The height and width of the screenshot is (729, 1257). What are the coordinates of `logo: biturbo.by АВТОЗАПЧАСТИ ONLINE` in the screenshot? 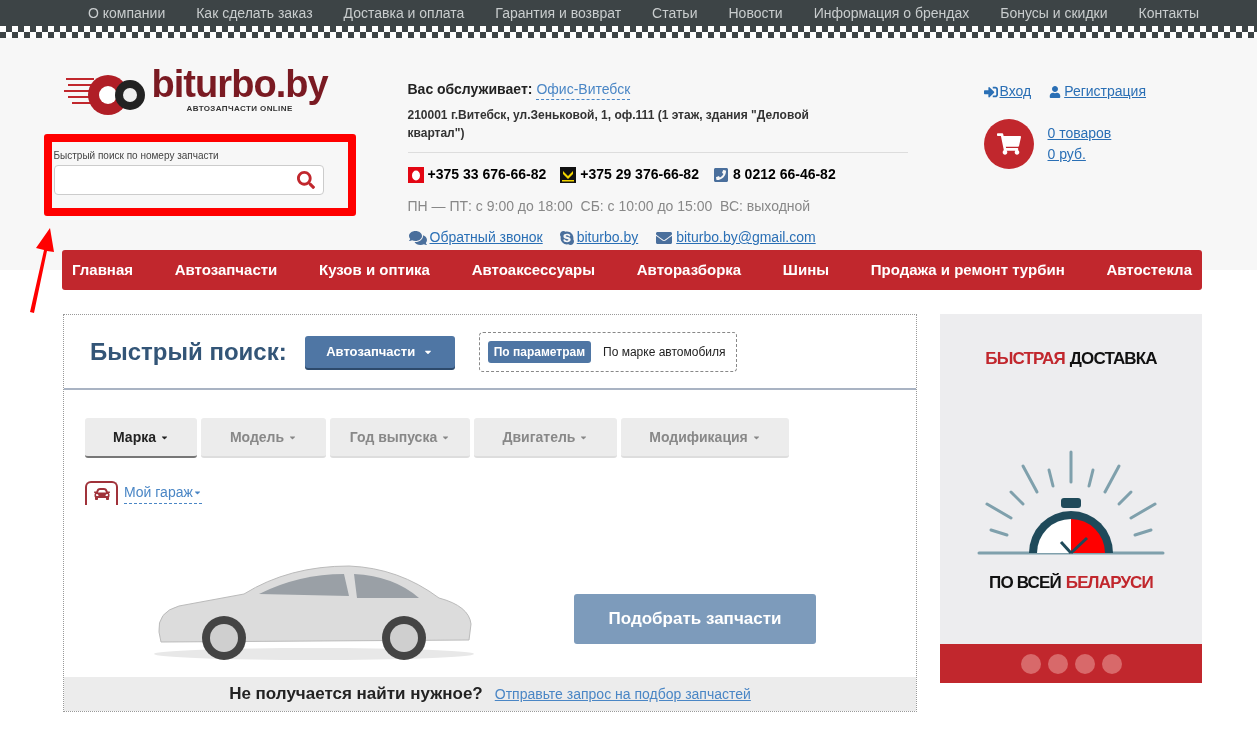 It's located at (233, 92).